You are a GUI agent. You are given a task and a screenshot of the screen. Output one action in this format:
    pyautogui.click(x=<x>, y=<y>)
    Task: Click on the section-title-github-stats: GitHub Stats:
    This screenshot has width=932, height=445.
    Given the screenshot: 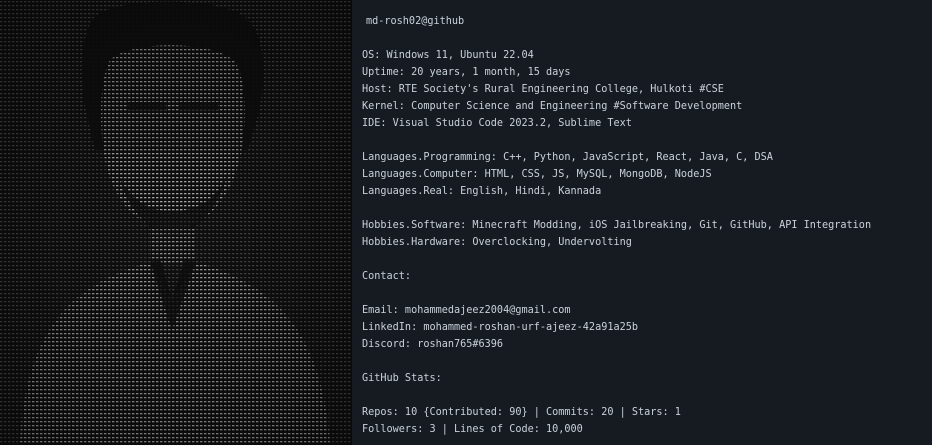 What is the action you would take?
    pyautogui.click(x=402, y=378)
    